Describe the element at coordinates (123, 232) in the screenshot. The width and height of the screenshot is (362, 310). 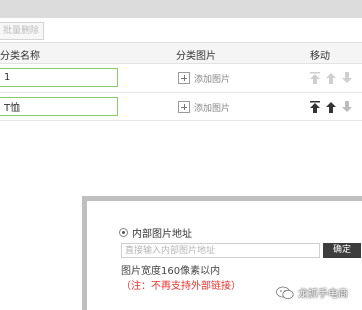
I see `radio-button-selected` at that location.